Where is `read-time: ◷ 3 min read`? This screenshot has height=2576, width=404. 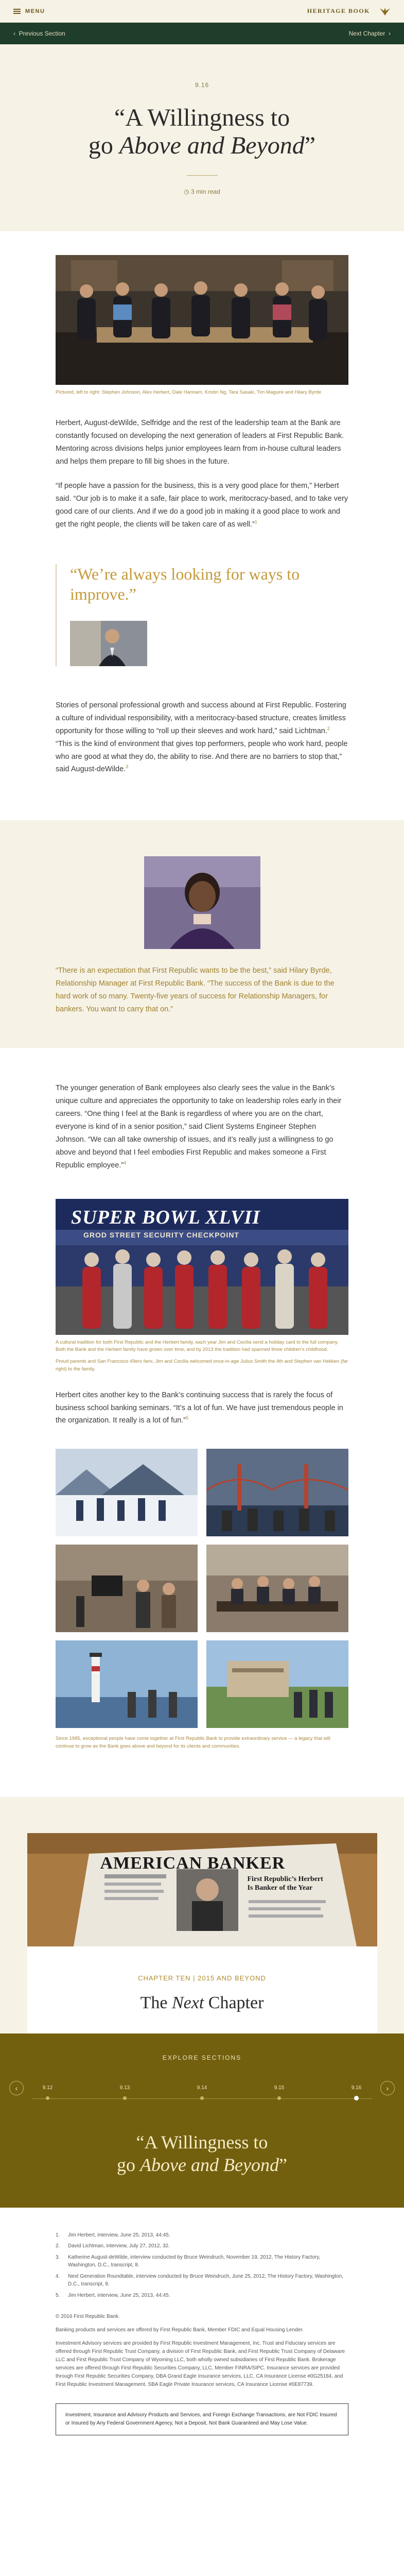
read-time: ◷ 3 min read is located at coordinates (202, 191).